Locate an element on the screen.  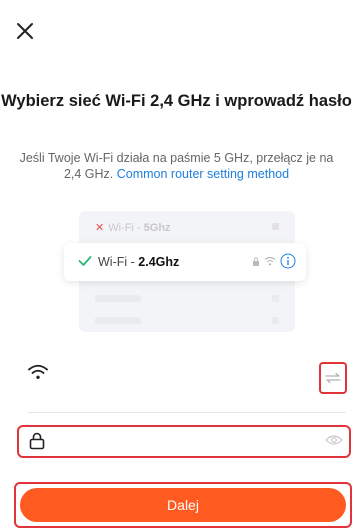
switch-network-button is located at coordinates (333, 378).